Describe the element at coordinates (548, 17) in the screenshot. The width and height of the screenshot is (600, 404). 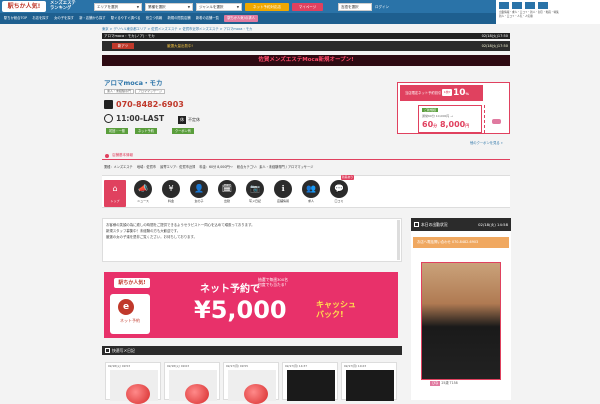
I see `right-nav-links-2: 新人・口コミ・人気・人気順` at that location.